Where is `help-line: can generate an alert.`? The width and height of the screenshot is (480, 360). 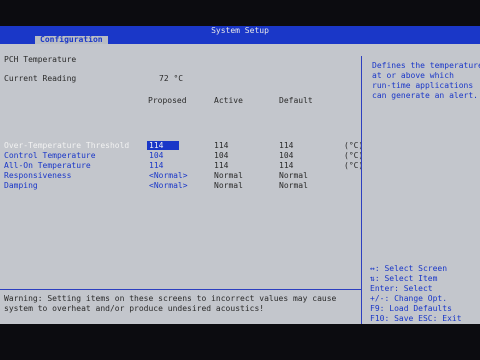 help-line: can generate an alert. is located at coordinates (425, 95).